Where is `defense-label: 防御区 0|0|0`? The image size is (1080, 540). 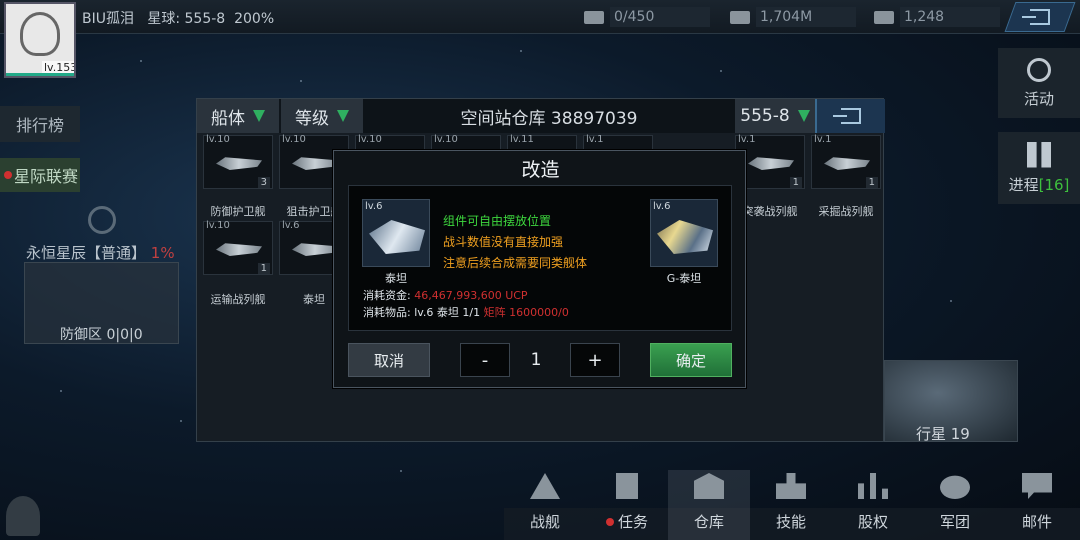 defense-label: 防御区 0|0|0 is located at coordinates (101, 335).